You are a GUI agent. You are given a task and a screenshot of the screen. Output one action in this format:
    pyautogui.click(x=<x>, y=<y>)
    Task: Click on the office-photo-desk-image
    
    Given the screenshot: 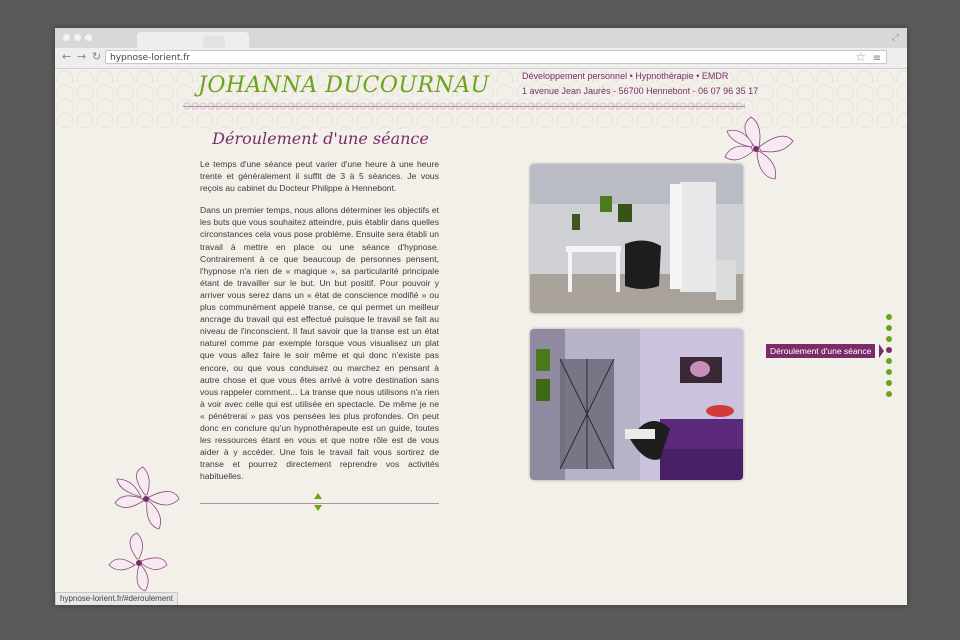 What is the action you would take?
    pyautogui.click(x=636, y=238)
    